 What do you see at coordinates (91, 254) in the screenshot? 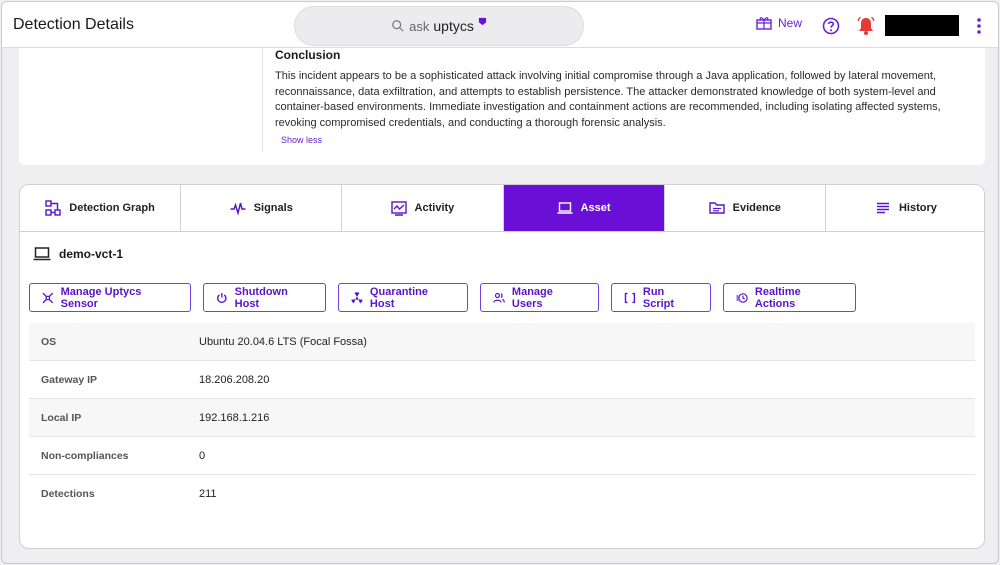
I see `asset-name: demo-vct-1` at bounding box center [91, 254].